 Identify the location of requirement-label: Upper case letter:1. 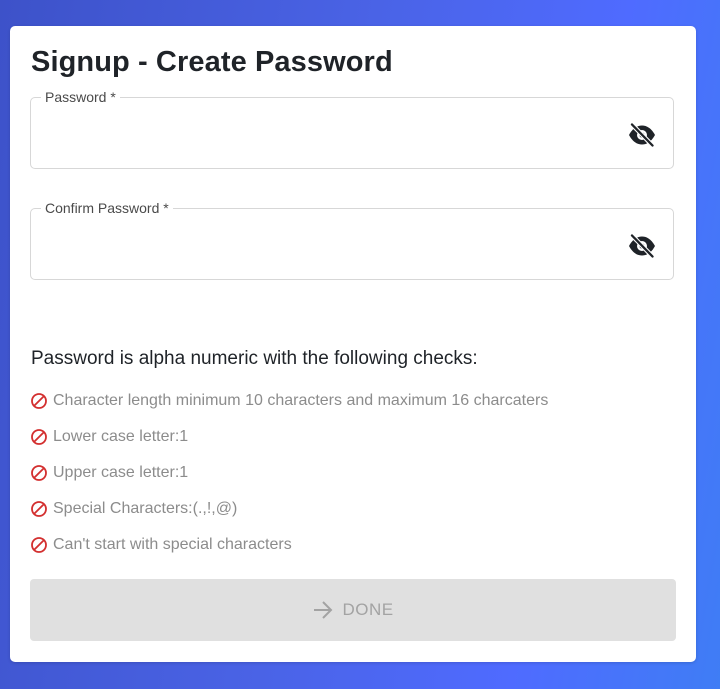
(121, 472).